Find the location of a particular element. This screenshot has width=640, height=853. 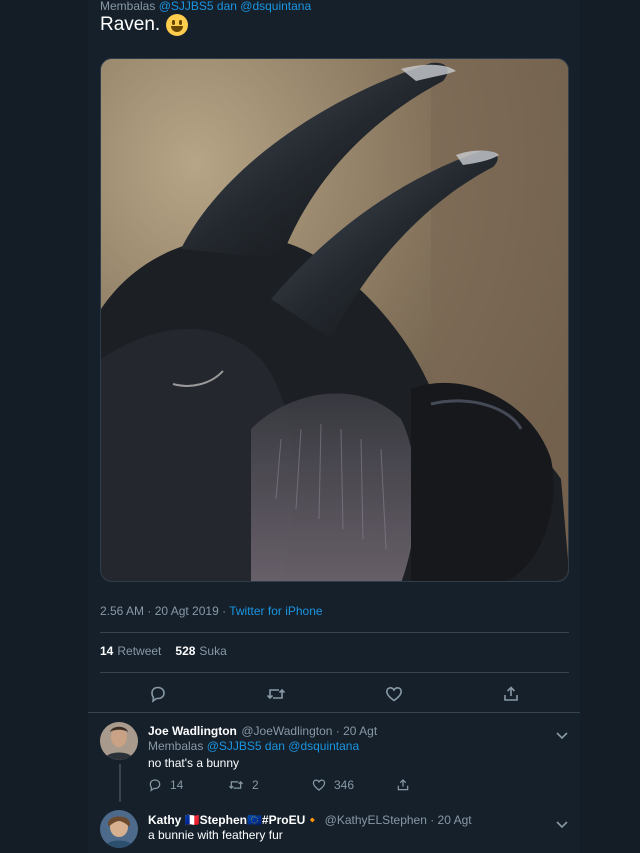

reply-text: a bunnie with feathery fur is located at coordinates (215, 835).